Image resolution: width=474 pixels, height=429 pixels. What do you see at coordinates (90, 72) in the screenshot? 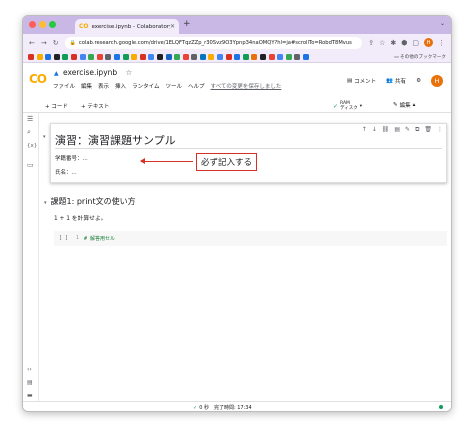
I see `notebook-filename: exercise.ipynb` at bounding box center [90, 72].